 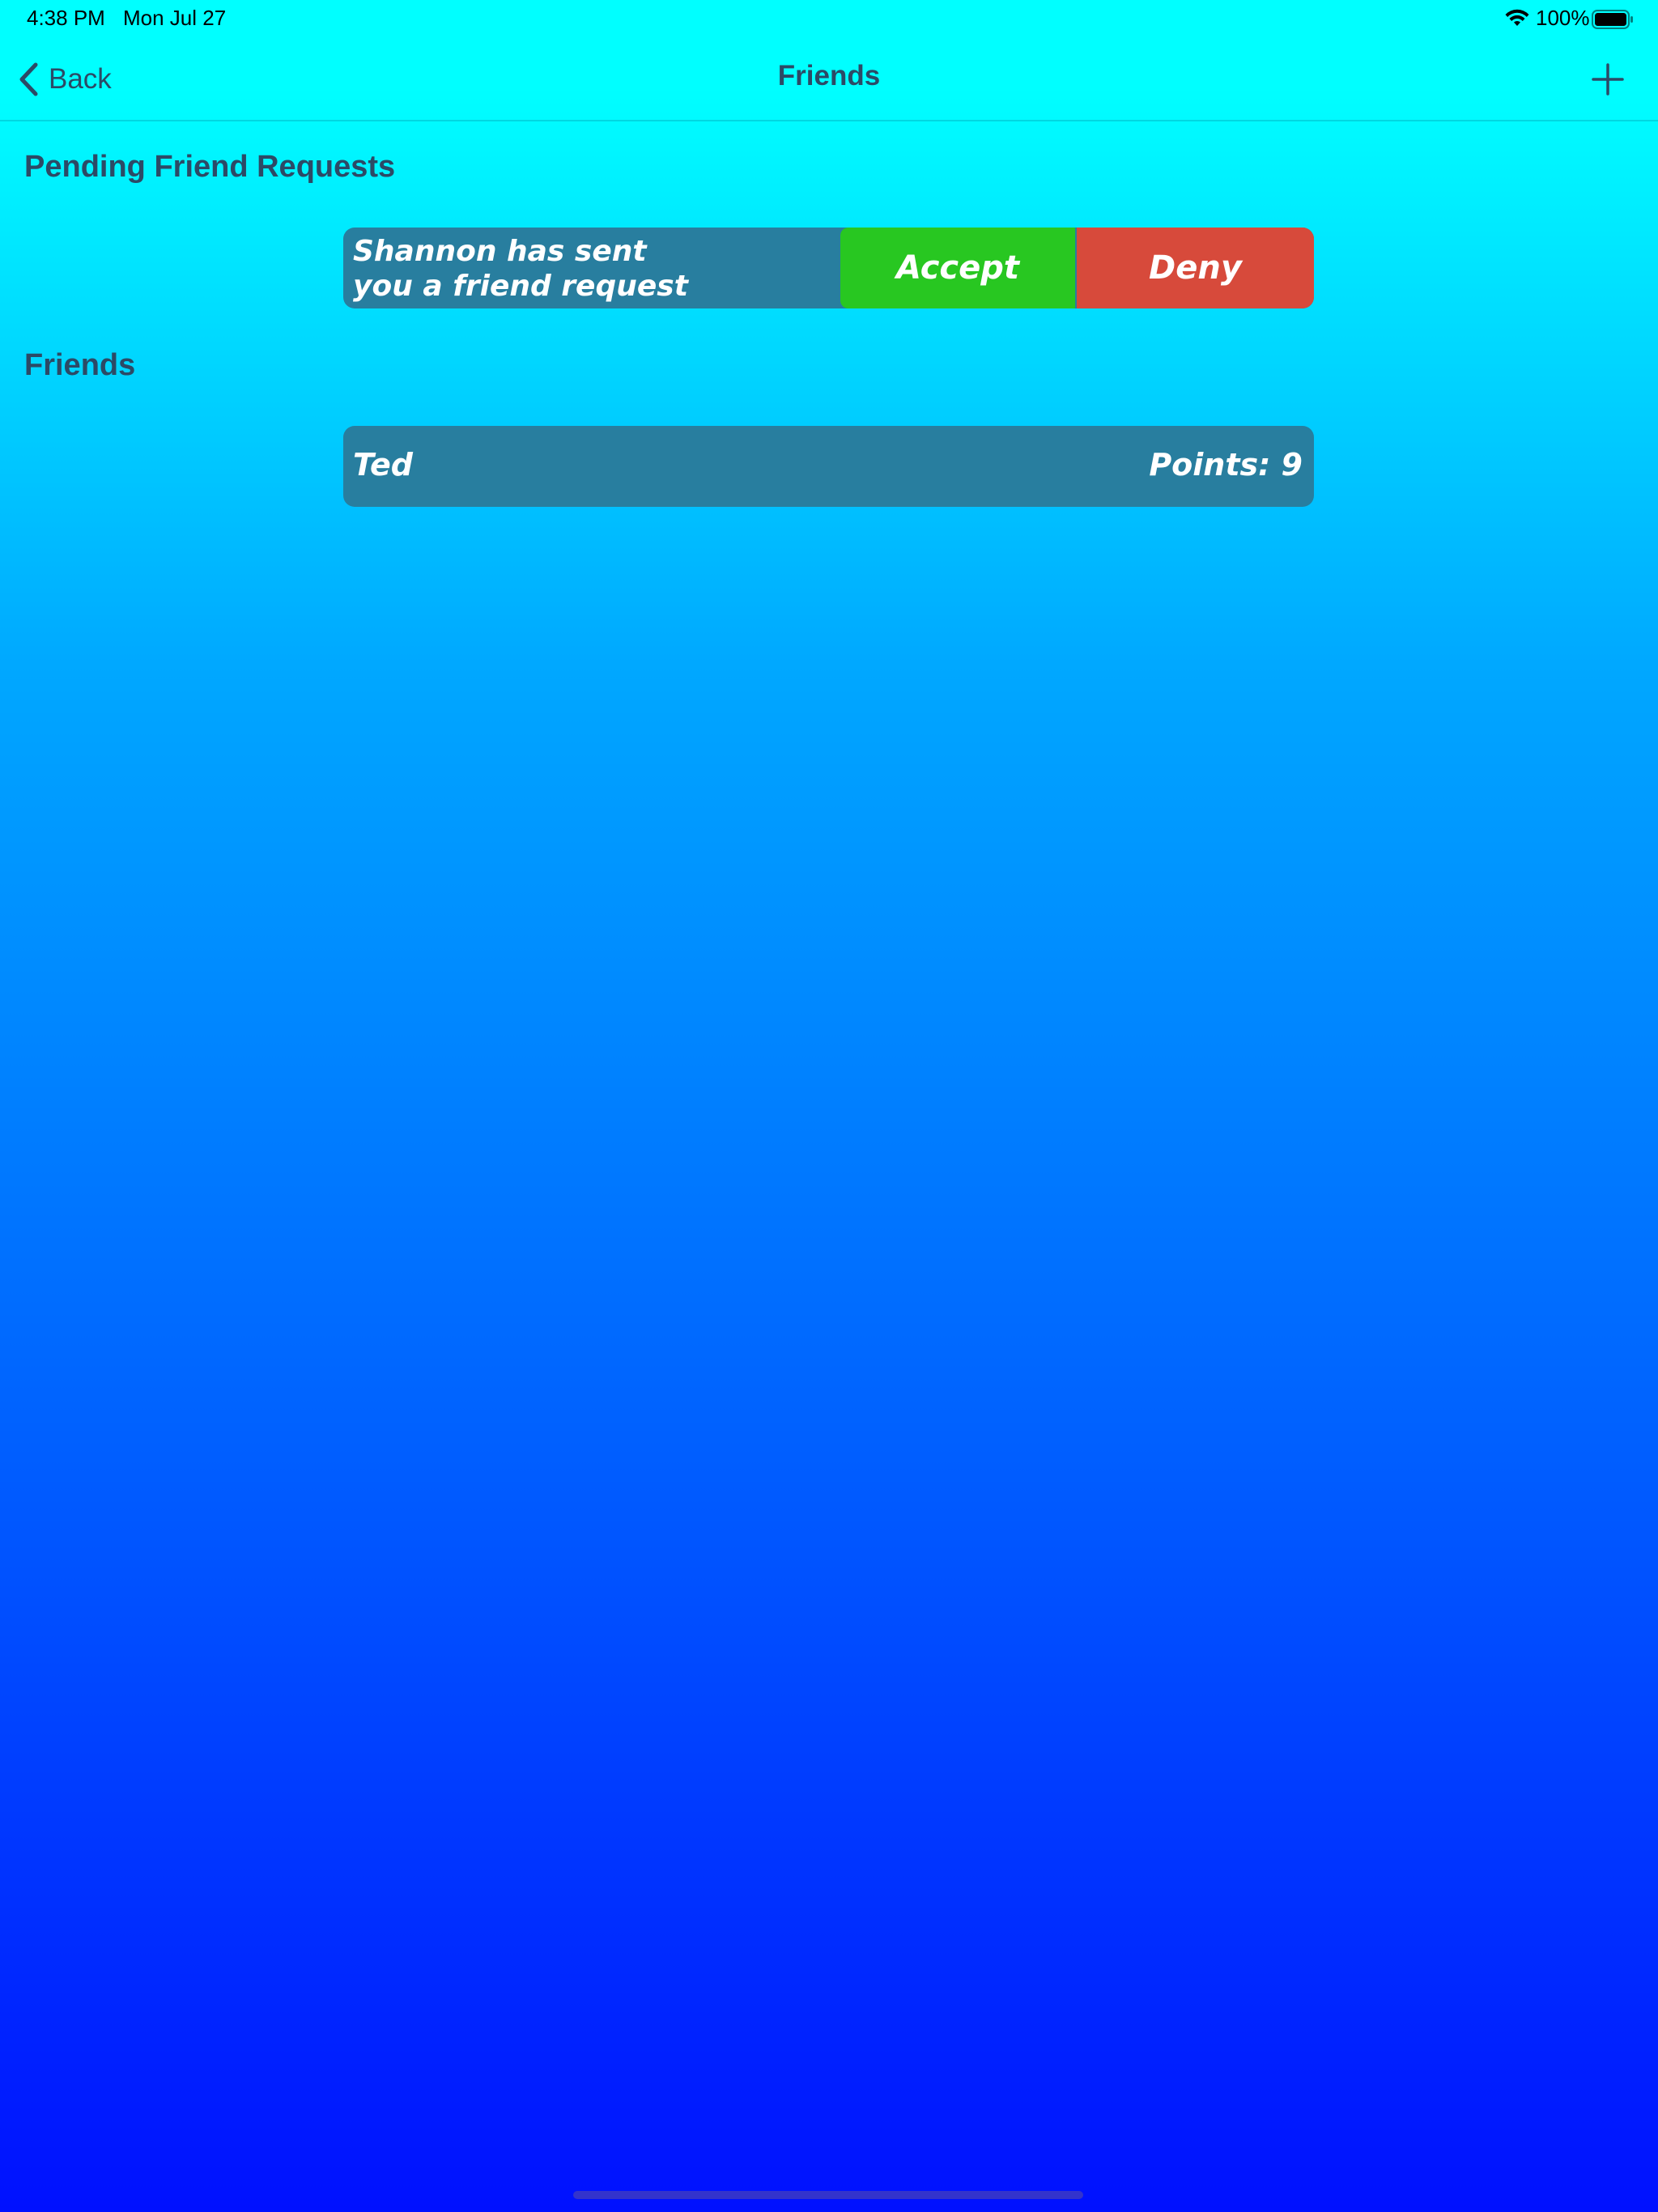 What do you see at coordinates (829, 75) in the screenshot?
I see `page-title: Friends` at bounding box center [829, 75].